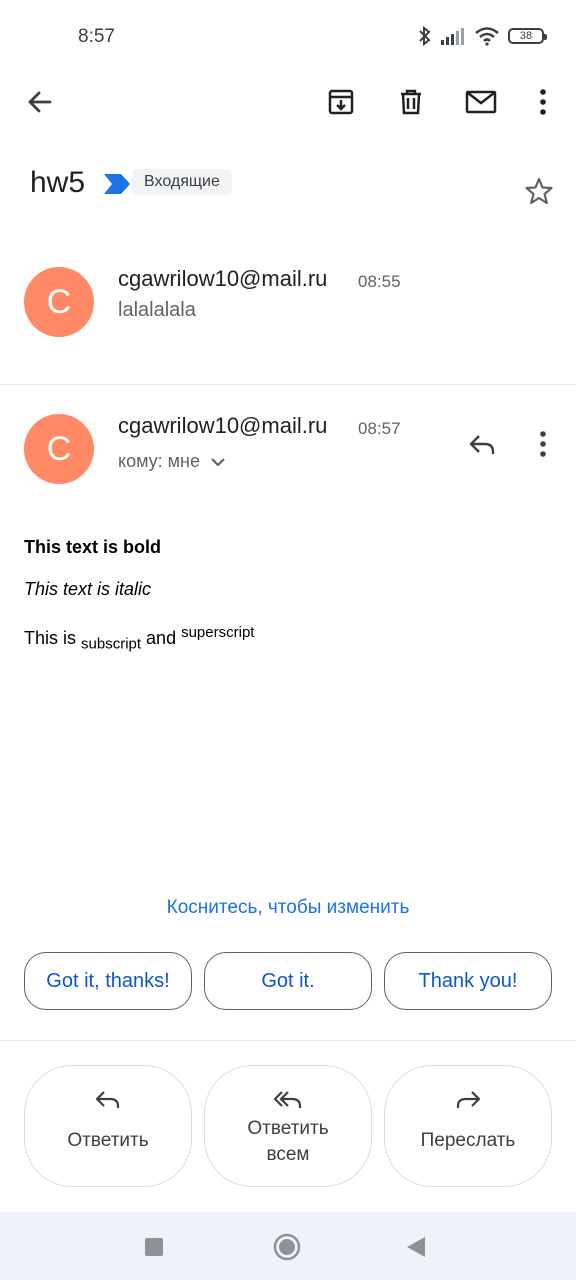 The width and height of the screenshot is (576, 1280). I want to click on chevron-down-icon, so click(218, 462).